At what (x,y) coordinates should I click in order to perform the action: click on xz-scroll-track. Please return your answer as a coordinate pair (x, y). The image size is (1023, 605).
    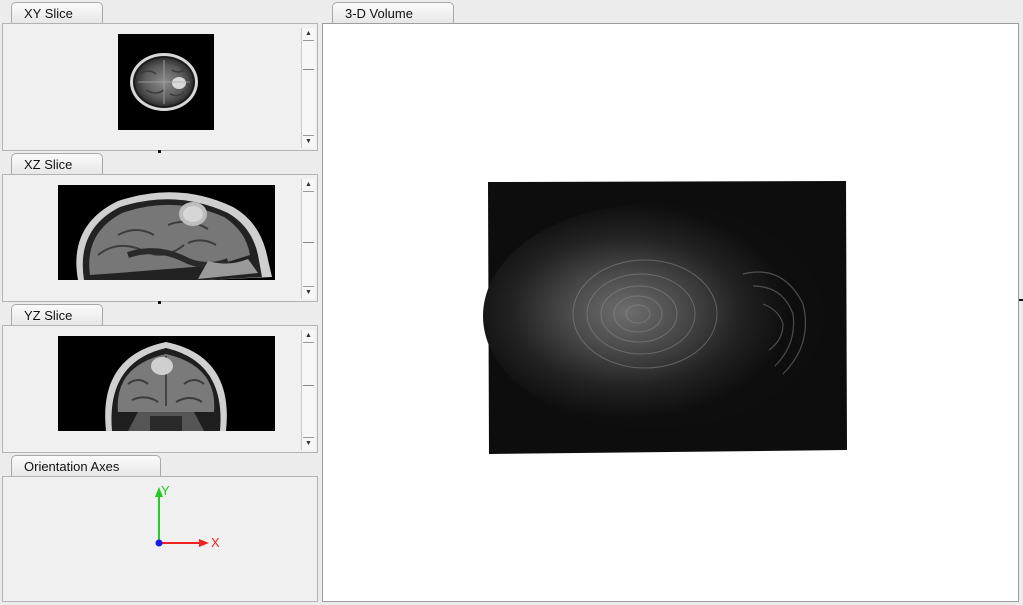
    Looking at the image, I should click on (308, 239).